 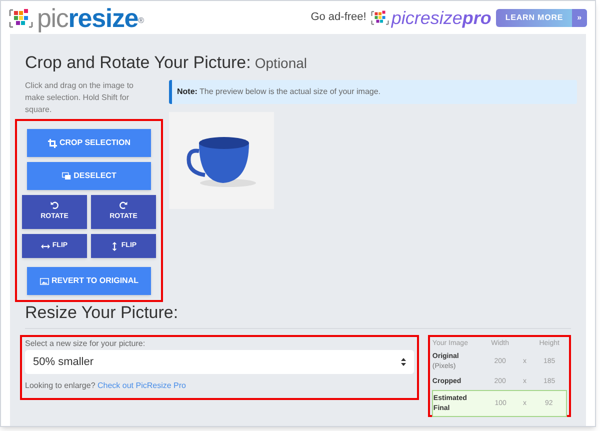 What do you see at coordinates (373, 92) in the screenshot?
I see `note-text: Note: The preview below is the actual size of your image.` at bounding box center [373, 92].